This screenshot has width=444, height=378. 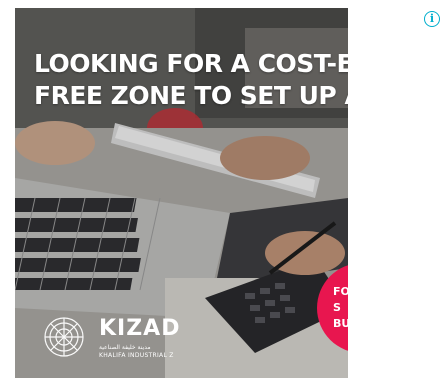 I want to click on logo-arabic: مدينة خليفة الصناعية, so click(x=125, y=347).